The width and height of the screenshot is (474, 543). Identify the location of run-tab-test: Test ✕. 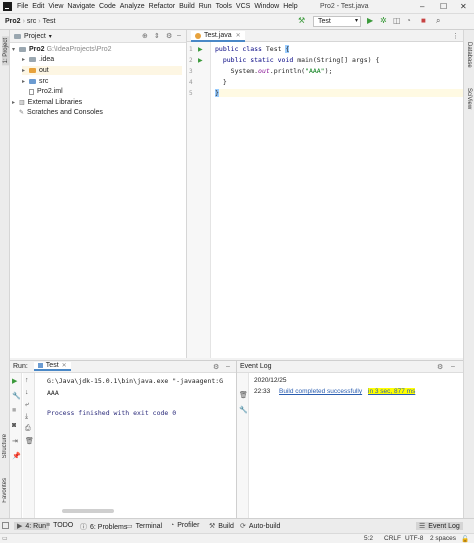
(52, 366).